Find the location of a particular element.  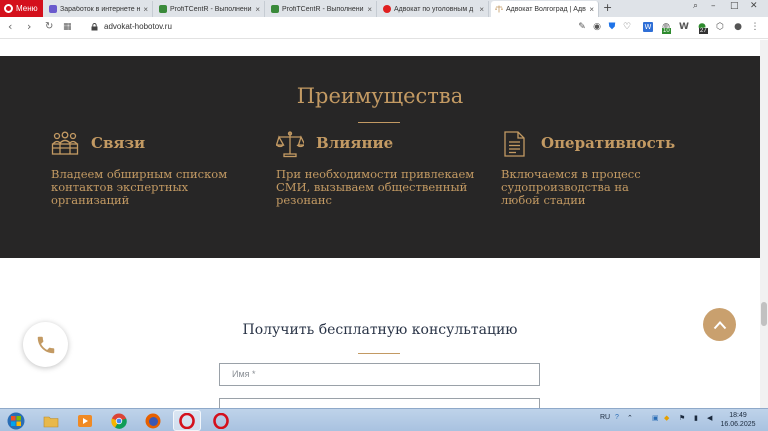

title-divider is located at coordinates (379, 122).